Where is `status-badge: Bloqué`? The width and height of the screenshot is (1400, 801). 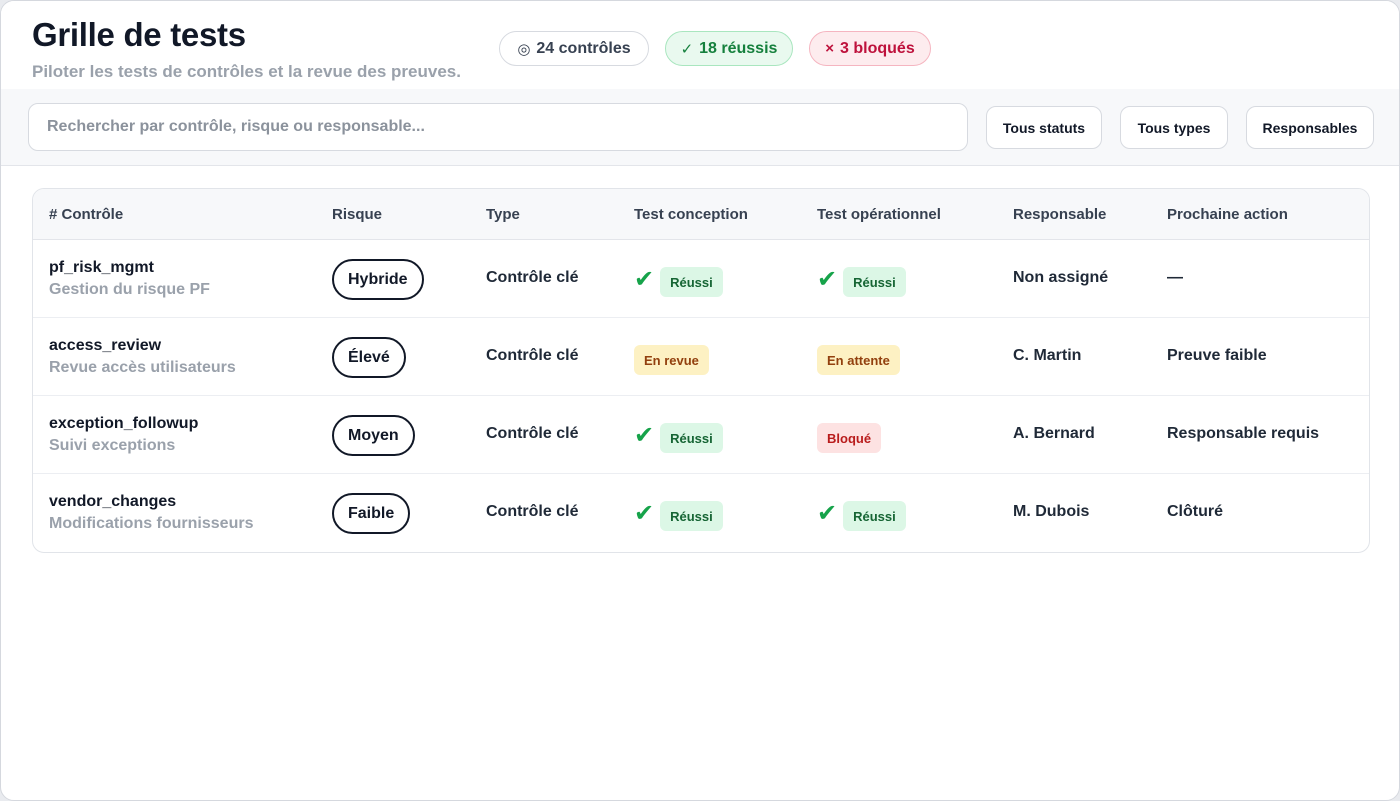
status-badge: Bloqué is located at coordinates (849, 438).